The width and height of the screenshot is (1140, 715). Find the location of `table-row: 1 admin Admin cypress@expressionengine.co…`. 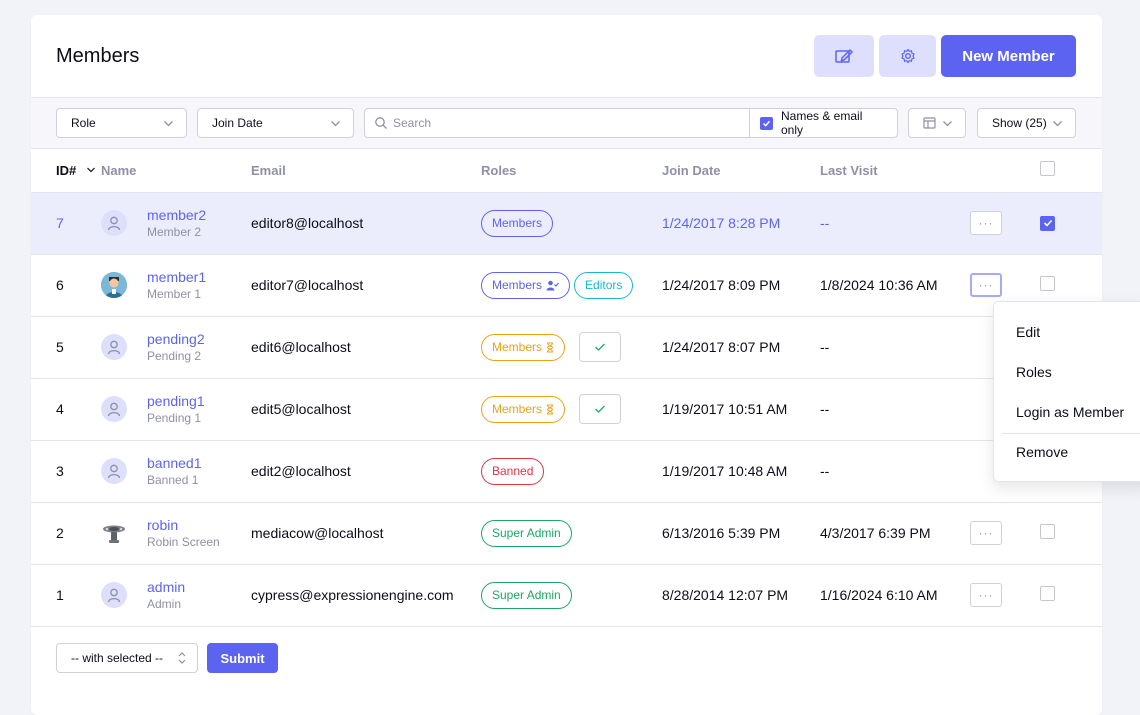

table-row: 1 admin Admin cypress@expressionengine.co… is located at coordinates (566, 595).